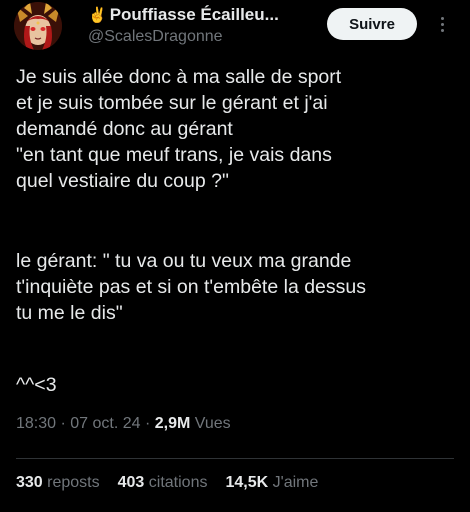 The width and height of the screenshot is (470, 512). I want to click on tweet-time: 18:30, so click(36, 423).